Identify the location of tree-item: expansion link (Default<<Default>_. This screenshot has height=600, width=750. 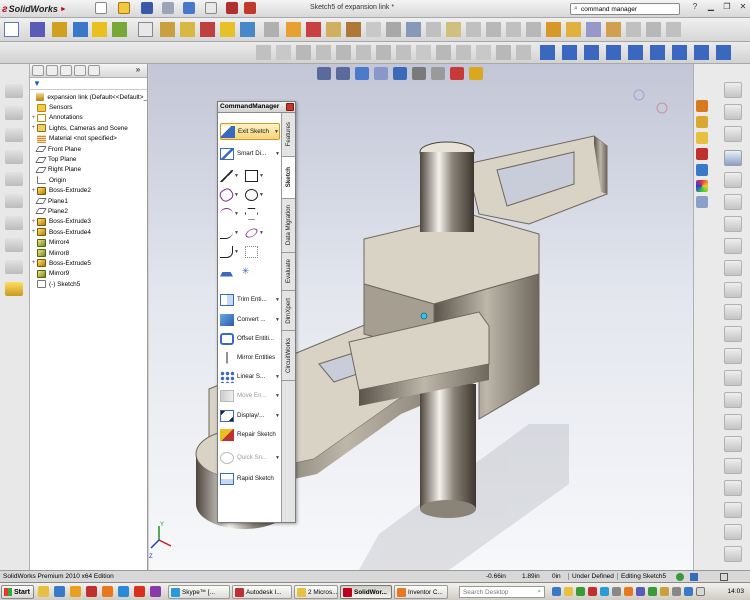
(88, 97).